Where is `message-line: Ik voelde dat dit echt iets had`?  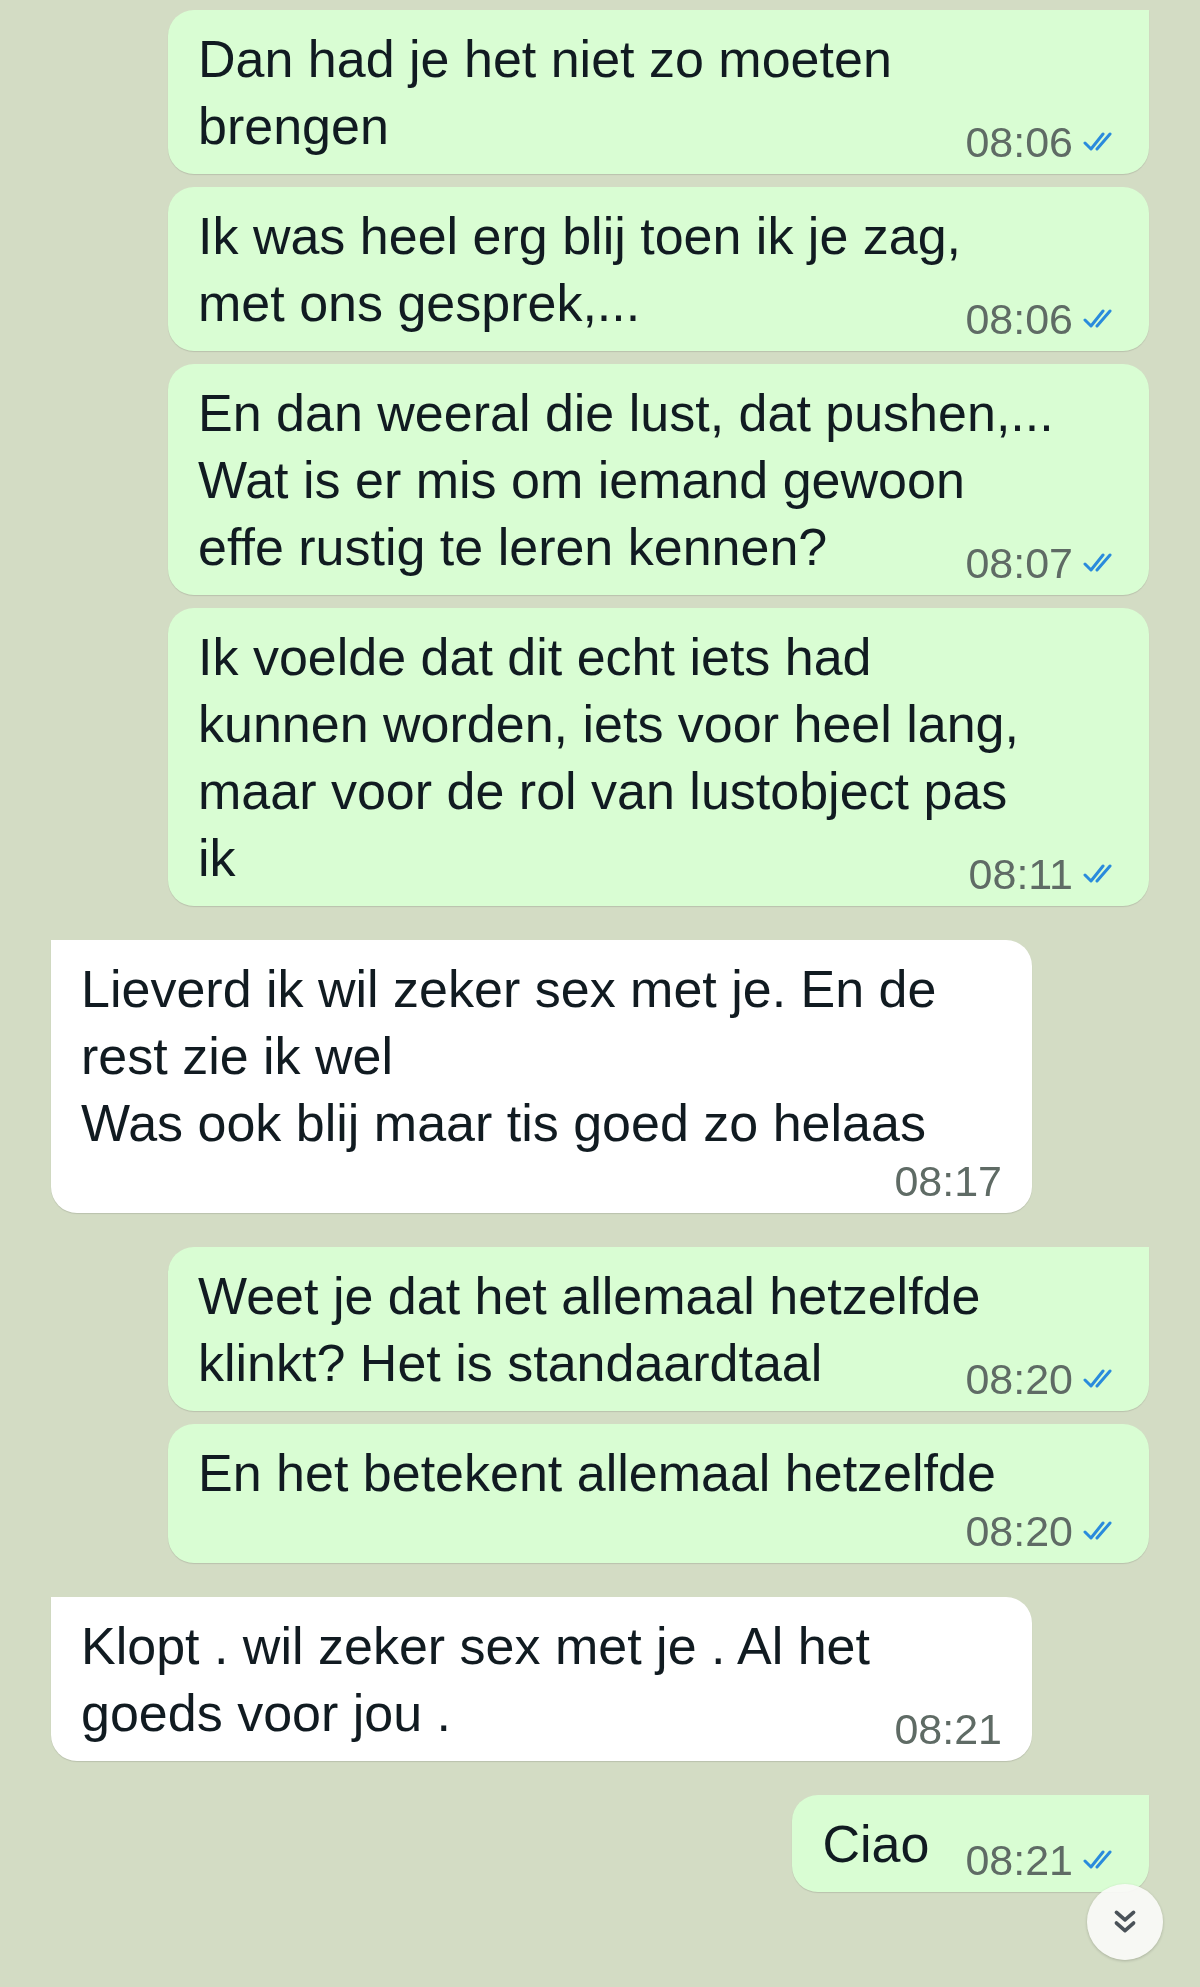
message-line: Ik voelde dat dit echt iets had is located at coordinates (535, 657).